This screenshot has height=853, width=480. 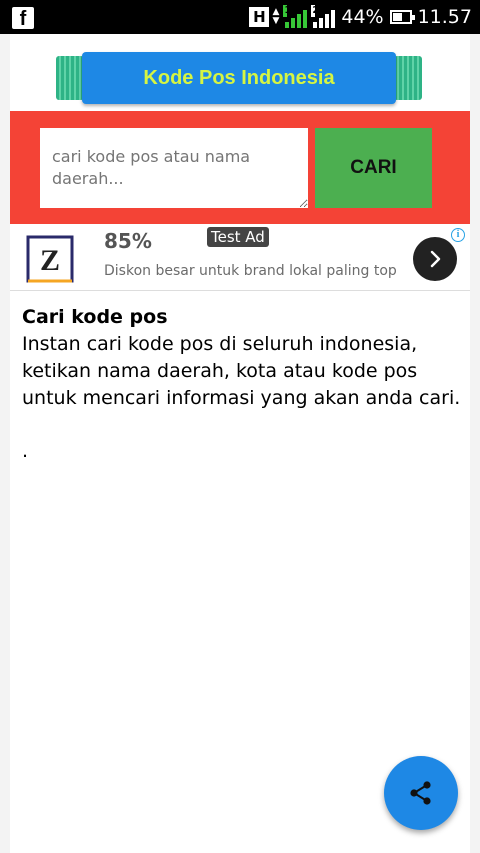 I want to click on data-activity-icon: ▲ ▼, so click(x=276, y=16).